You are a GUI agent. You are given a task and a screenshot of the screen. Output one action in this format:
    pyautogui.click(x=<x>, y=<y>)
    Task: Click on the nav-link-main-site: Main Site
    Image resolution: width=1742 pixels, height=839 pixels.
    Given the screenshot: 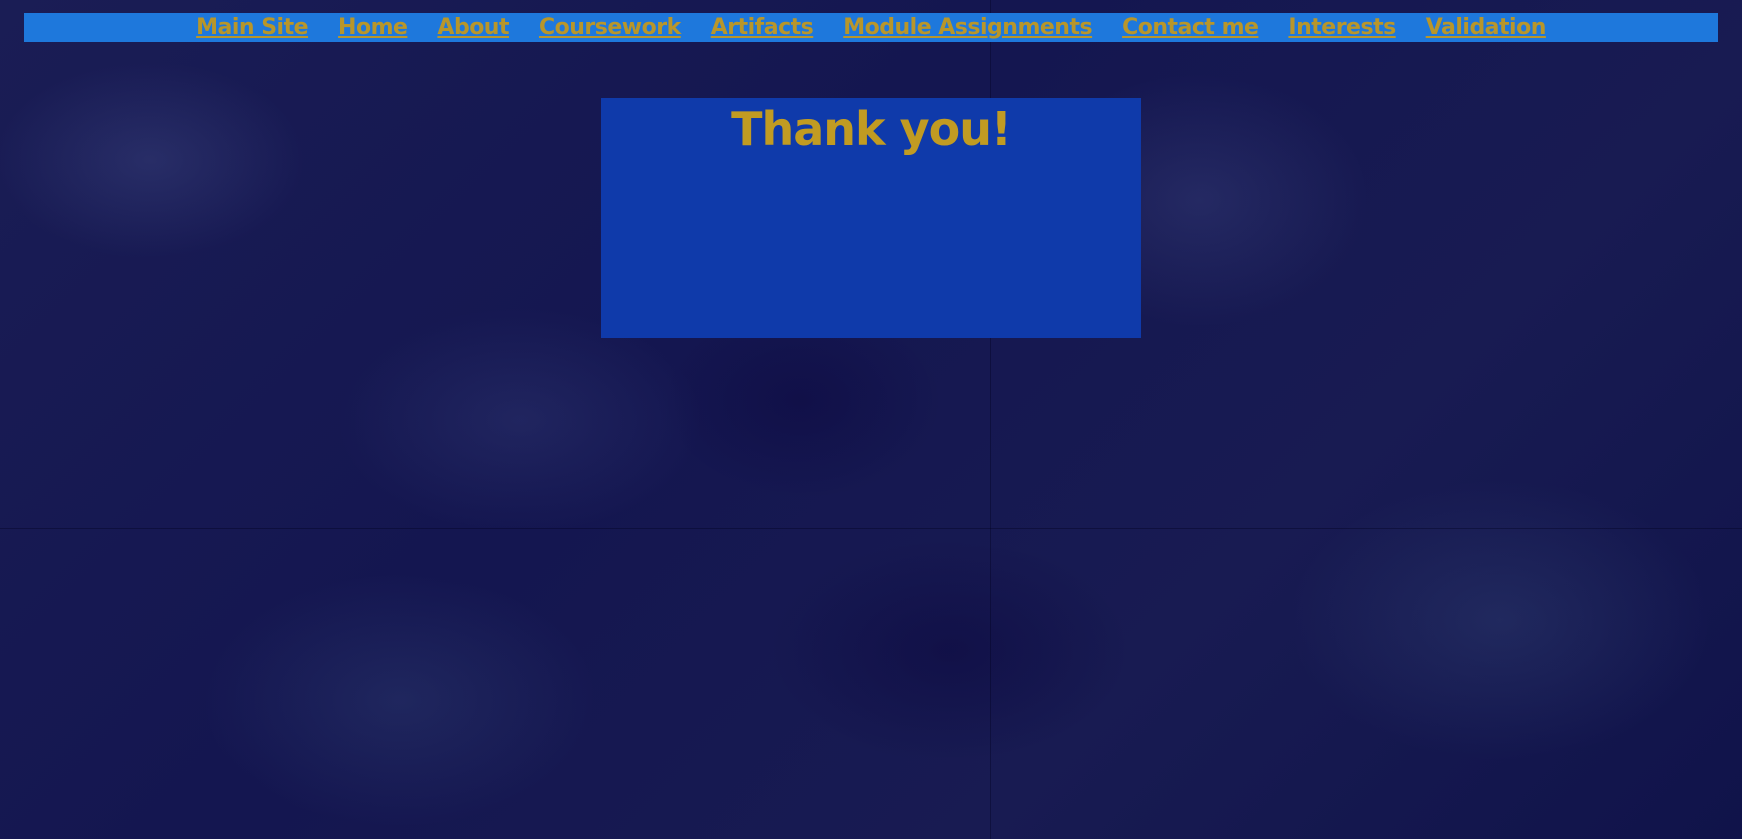 What is the action you would take?
    pyautogui.click(x=252, y=27)
    